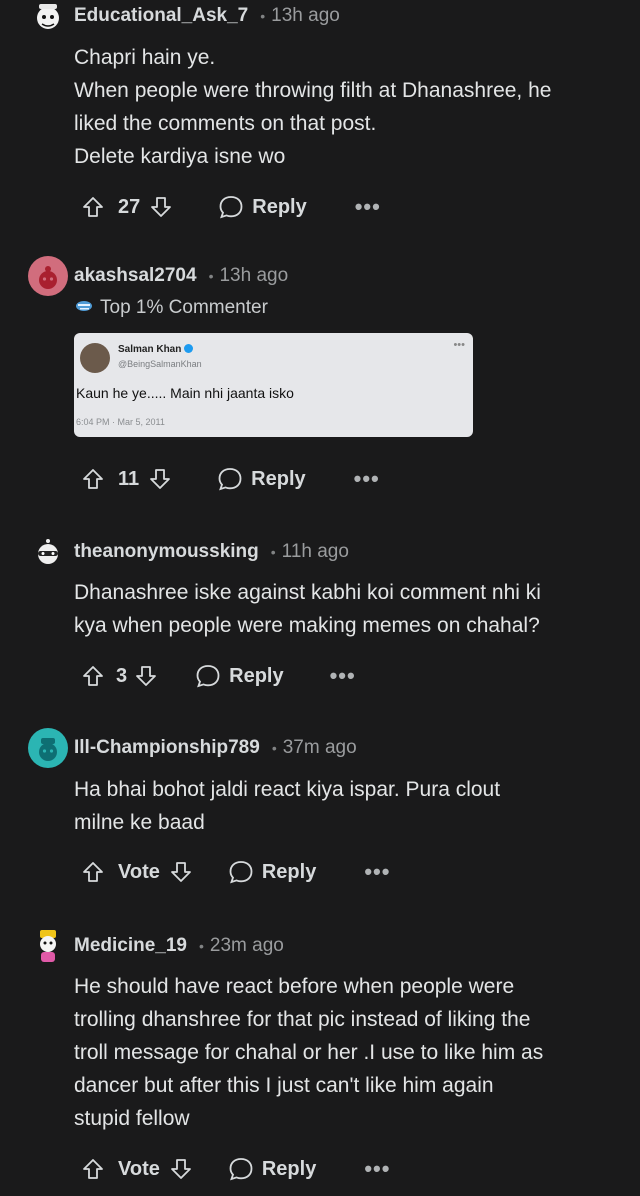 The height and width of the screenshot is (1196, 640). I want to click on top-commenter-icon, so click(84, 308).